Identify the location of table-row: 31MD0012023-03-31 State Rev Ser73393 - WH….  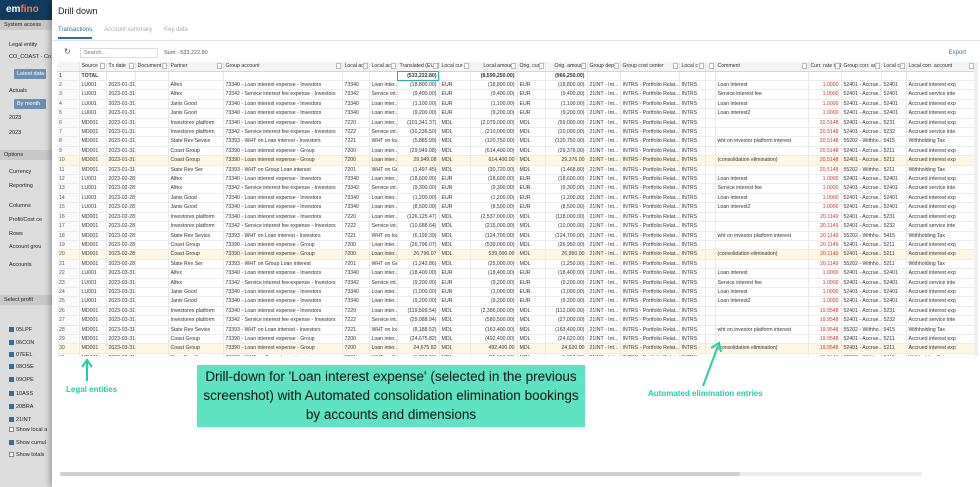
(516, 354).